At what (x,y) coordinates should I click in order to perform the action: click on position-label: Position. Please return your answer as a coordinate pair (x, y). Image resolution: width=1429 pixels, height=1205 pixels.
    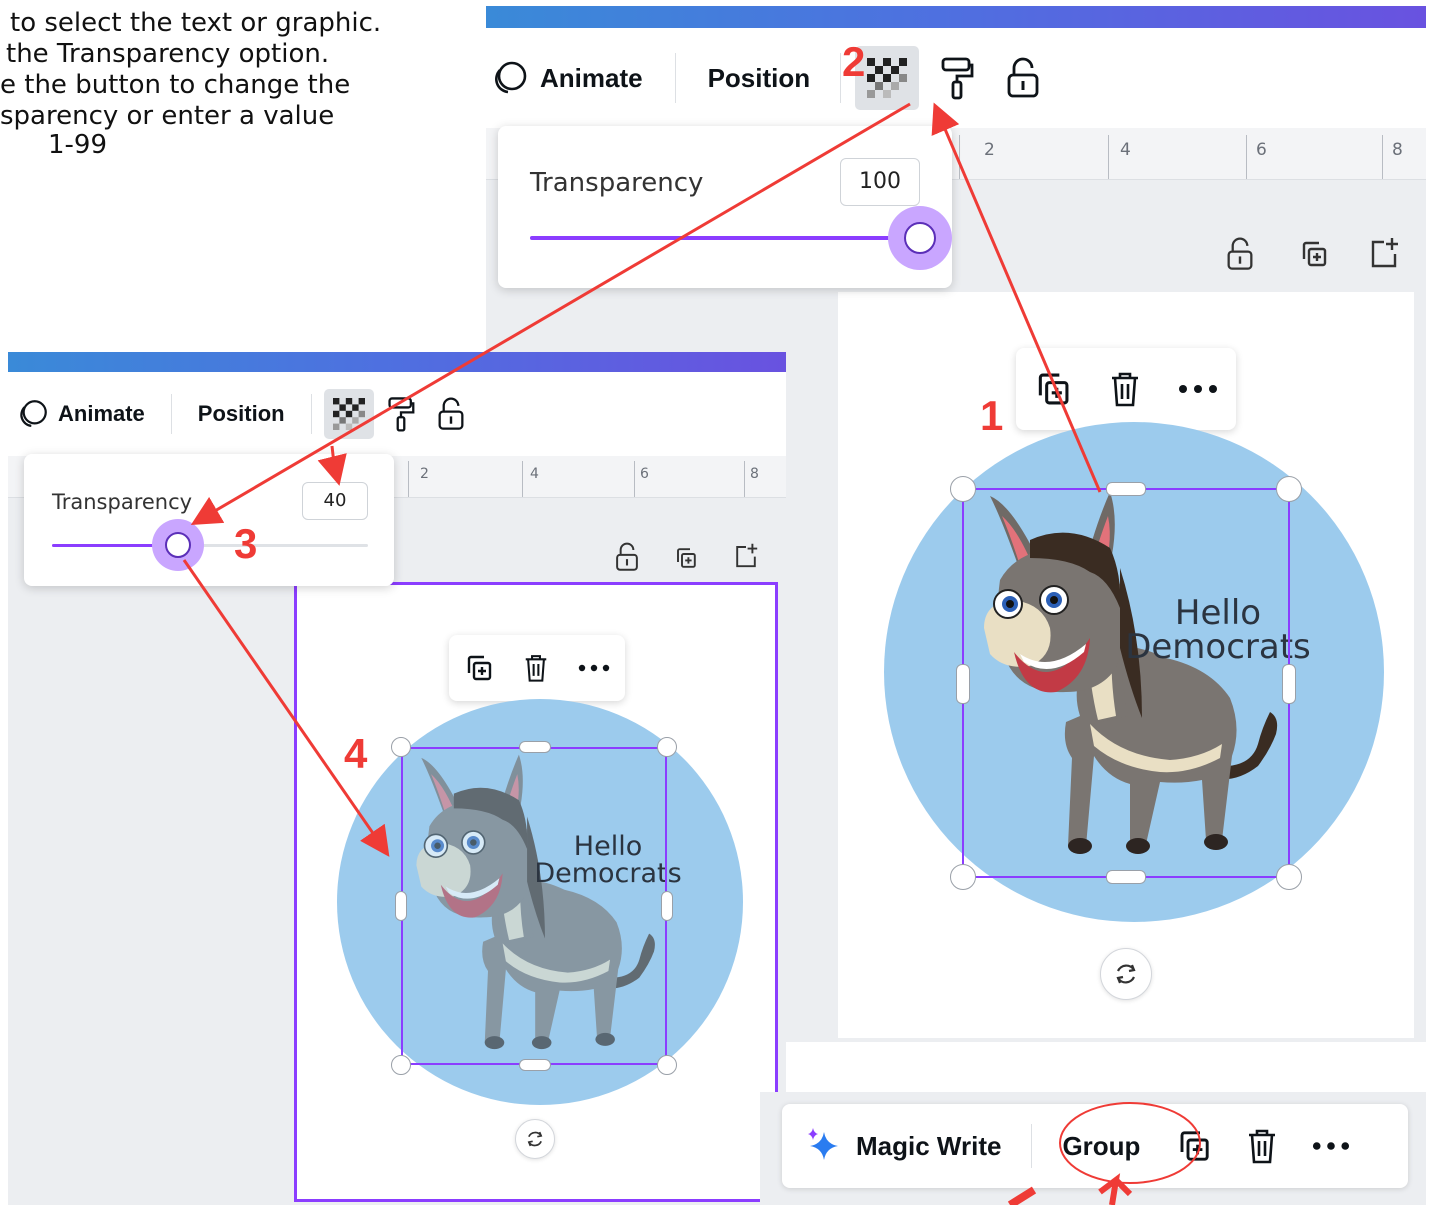
    Looking at the image, I should click on (241, 413).